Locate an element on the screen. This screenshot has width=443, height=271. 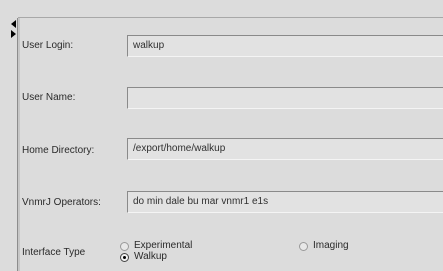
expand-right-icon is located at coordinates (13, 34).